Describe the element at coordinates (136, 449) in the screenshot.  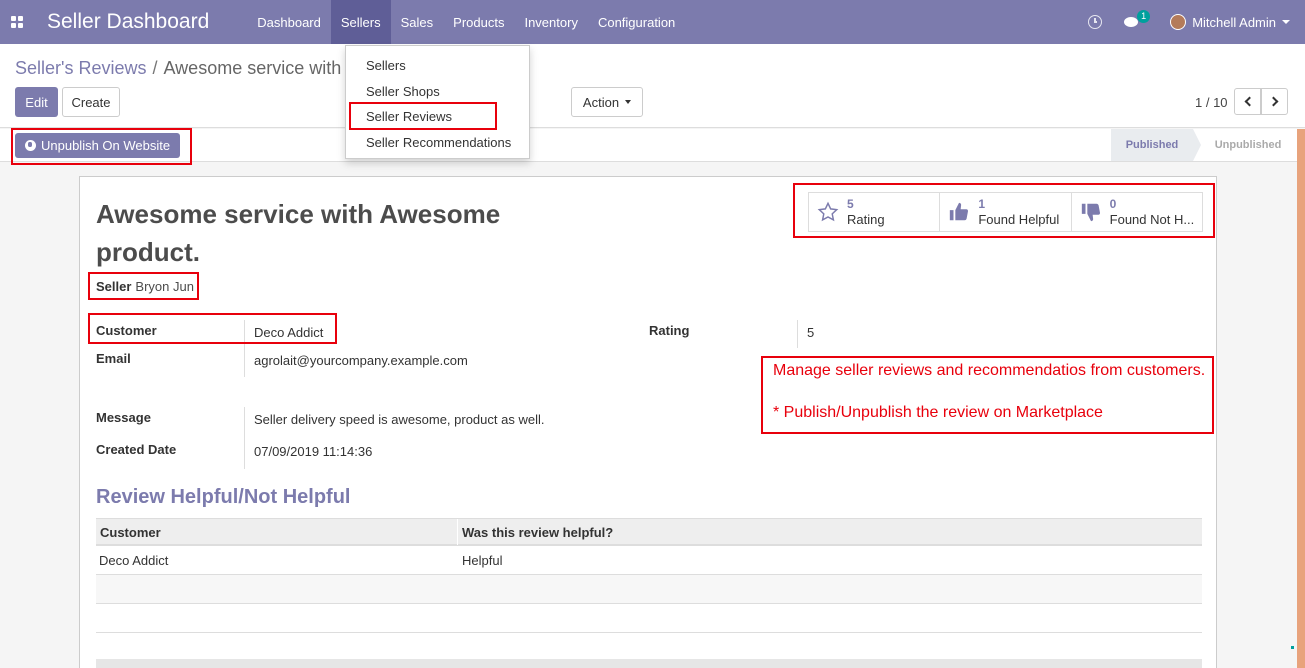
I see `created-date-label: Created Date` at that location.